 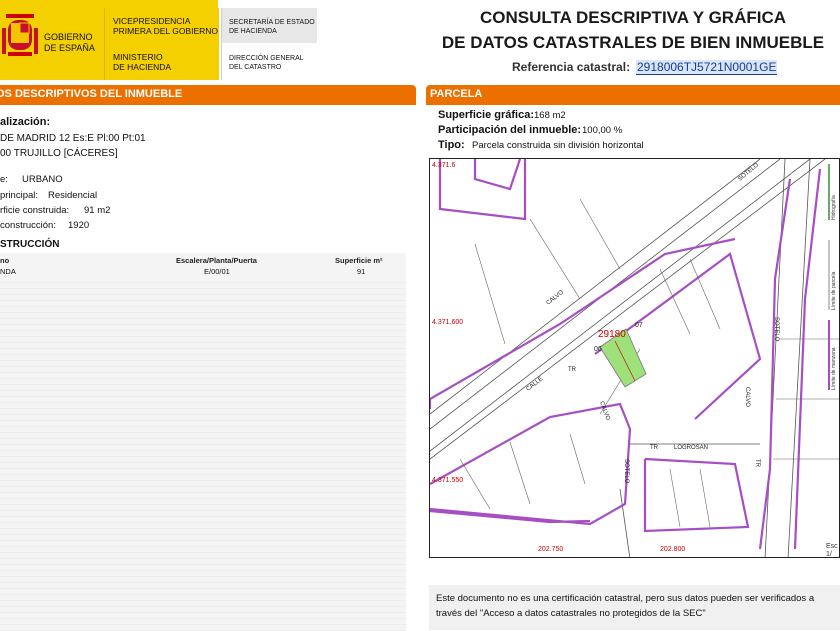 I want to click on table-cell-superficie: 91, so click(x=361, y=271).